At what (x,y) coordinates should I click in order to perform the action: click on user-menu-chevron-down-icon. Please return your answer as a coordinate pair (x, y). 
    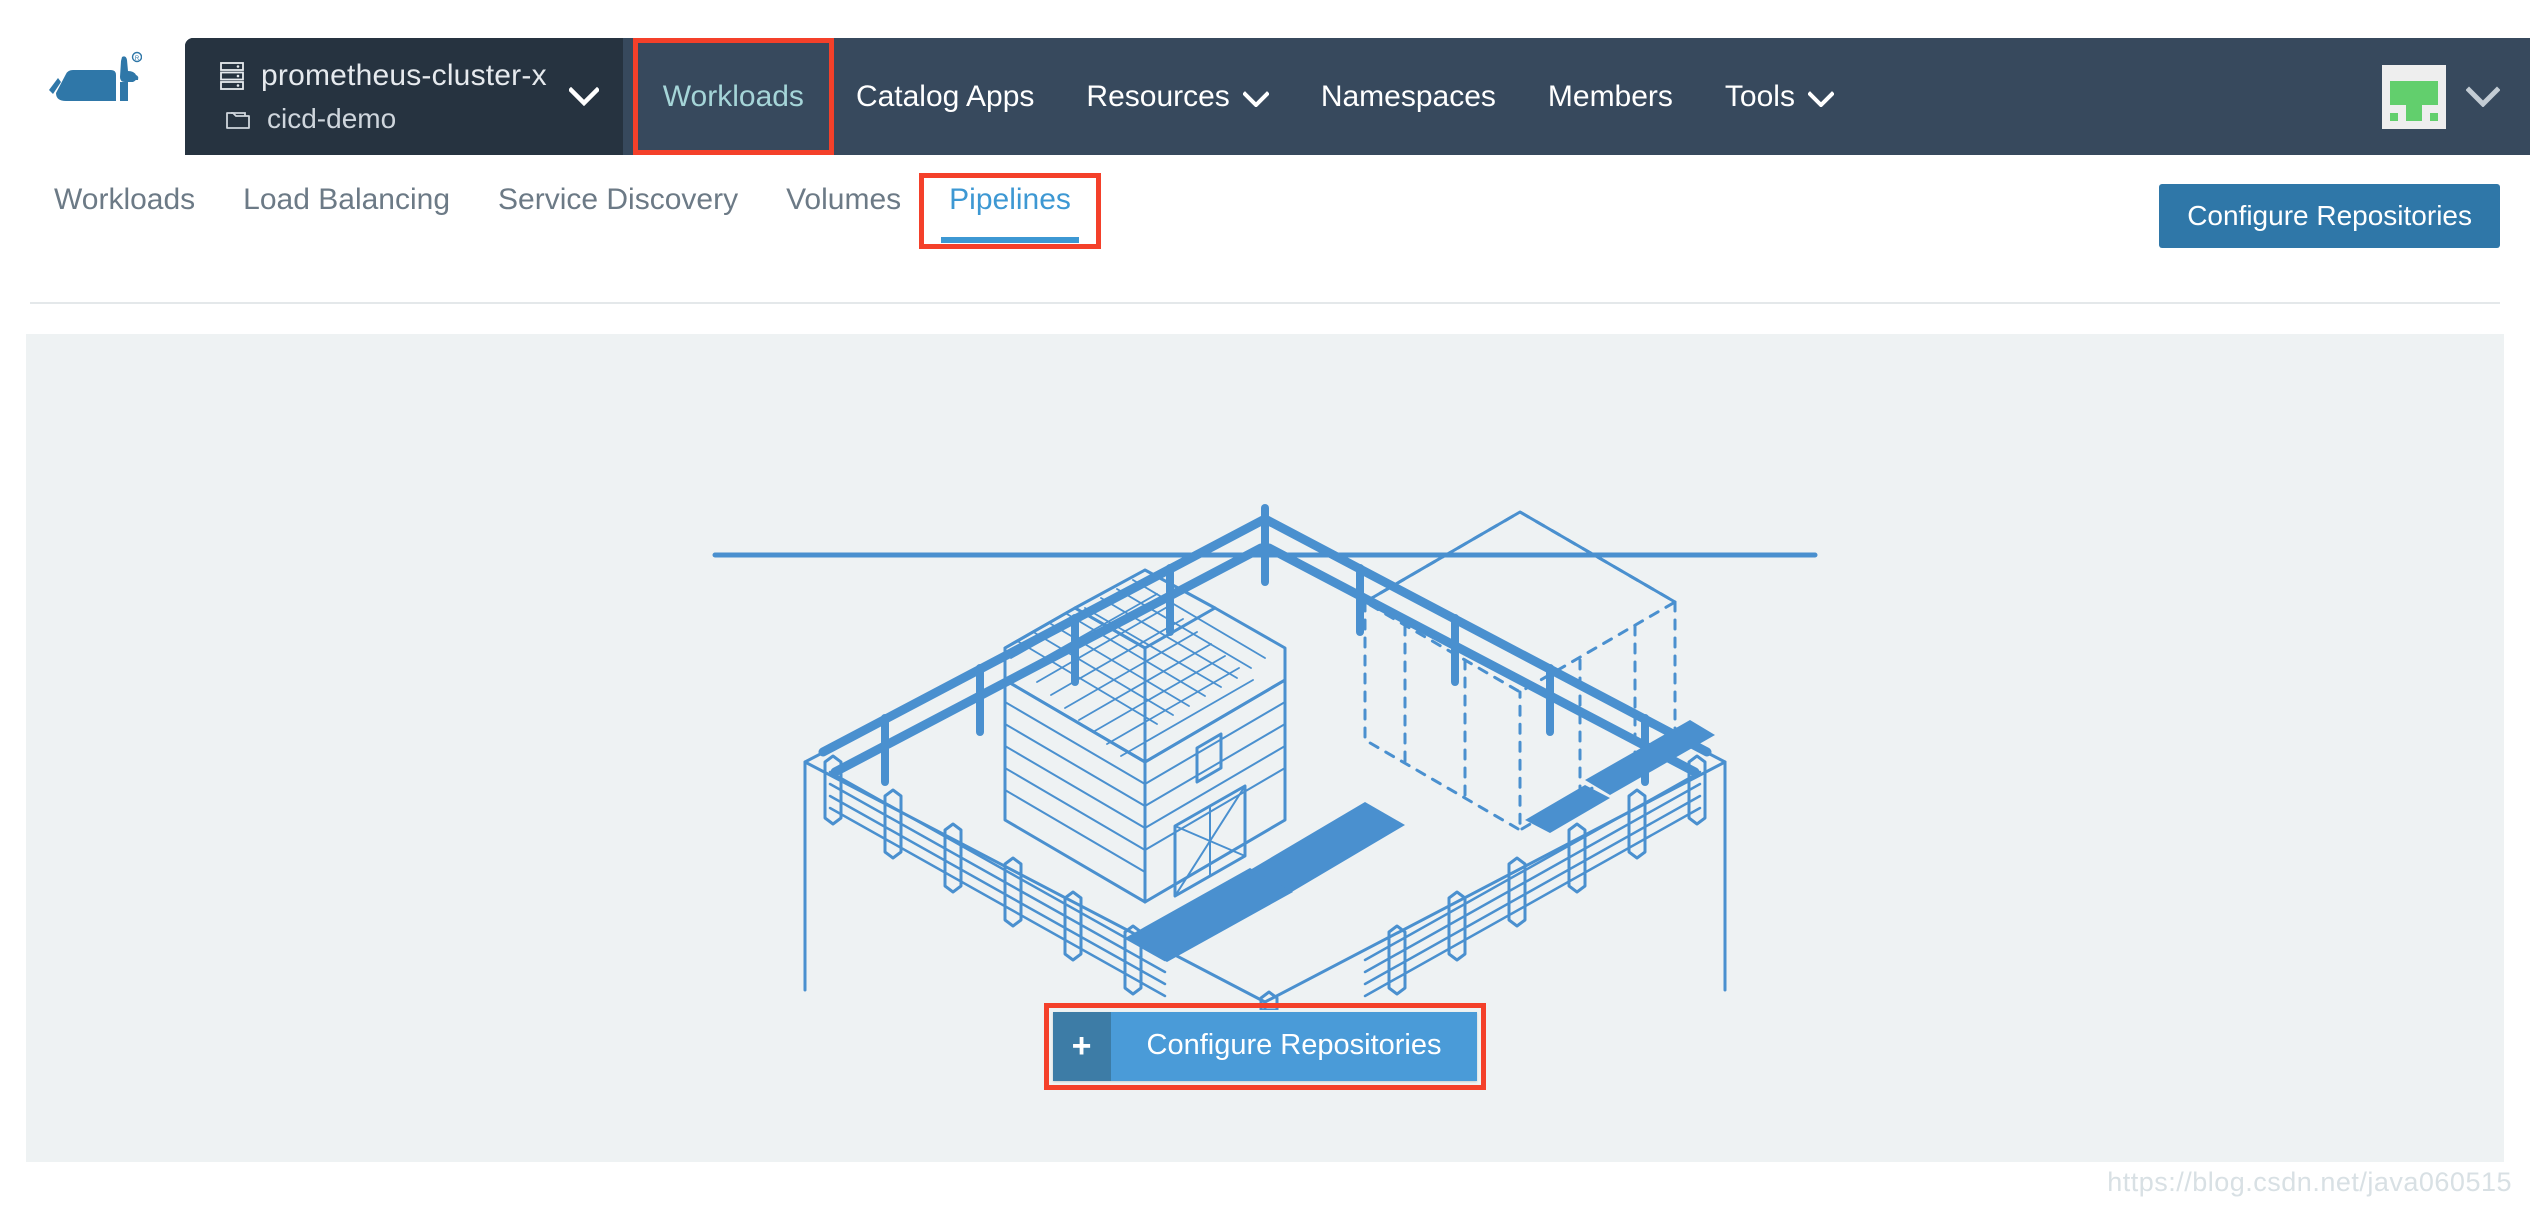
    Looking at the image, I should click on (2483, 96).